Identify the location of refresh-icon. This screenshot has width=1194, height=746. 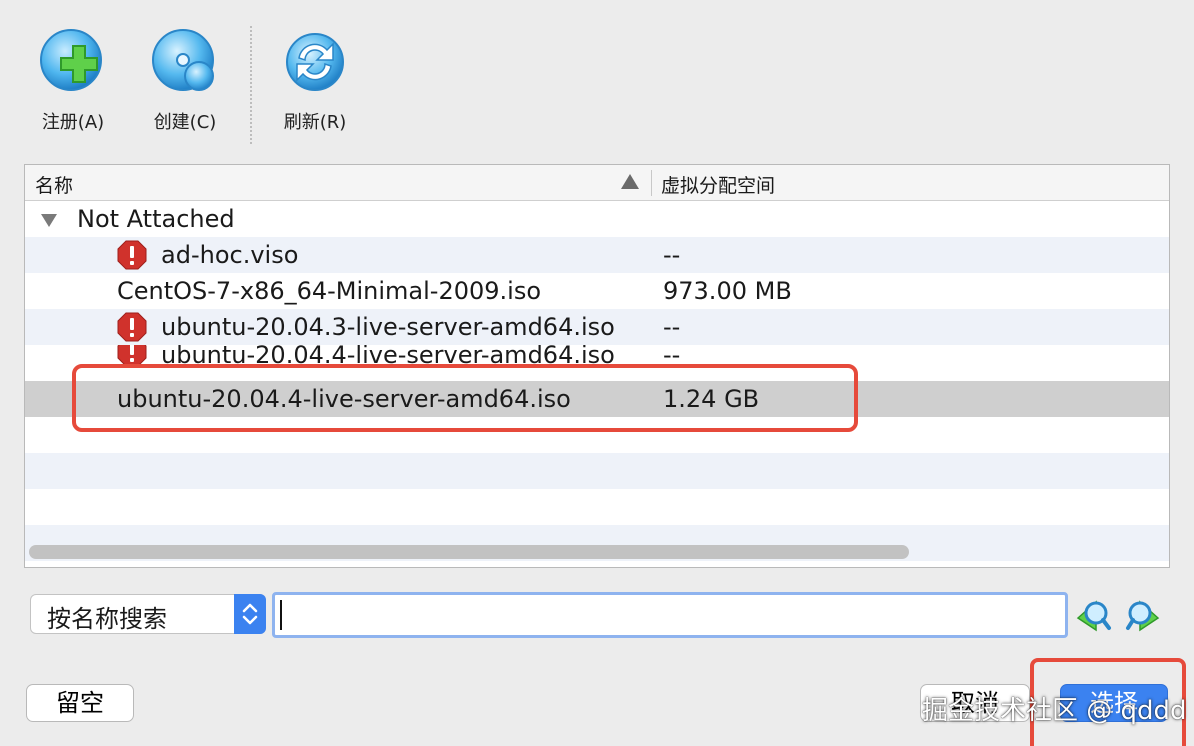
(315, 62).